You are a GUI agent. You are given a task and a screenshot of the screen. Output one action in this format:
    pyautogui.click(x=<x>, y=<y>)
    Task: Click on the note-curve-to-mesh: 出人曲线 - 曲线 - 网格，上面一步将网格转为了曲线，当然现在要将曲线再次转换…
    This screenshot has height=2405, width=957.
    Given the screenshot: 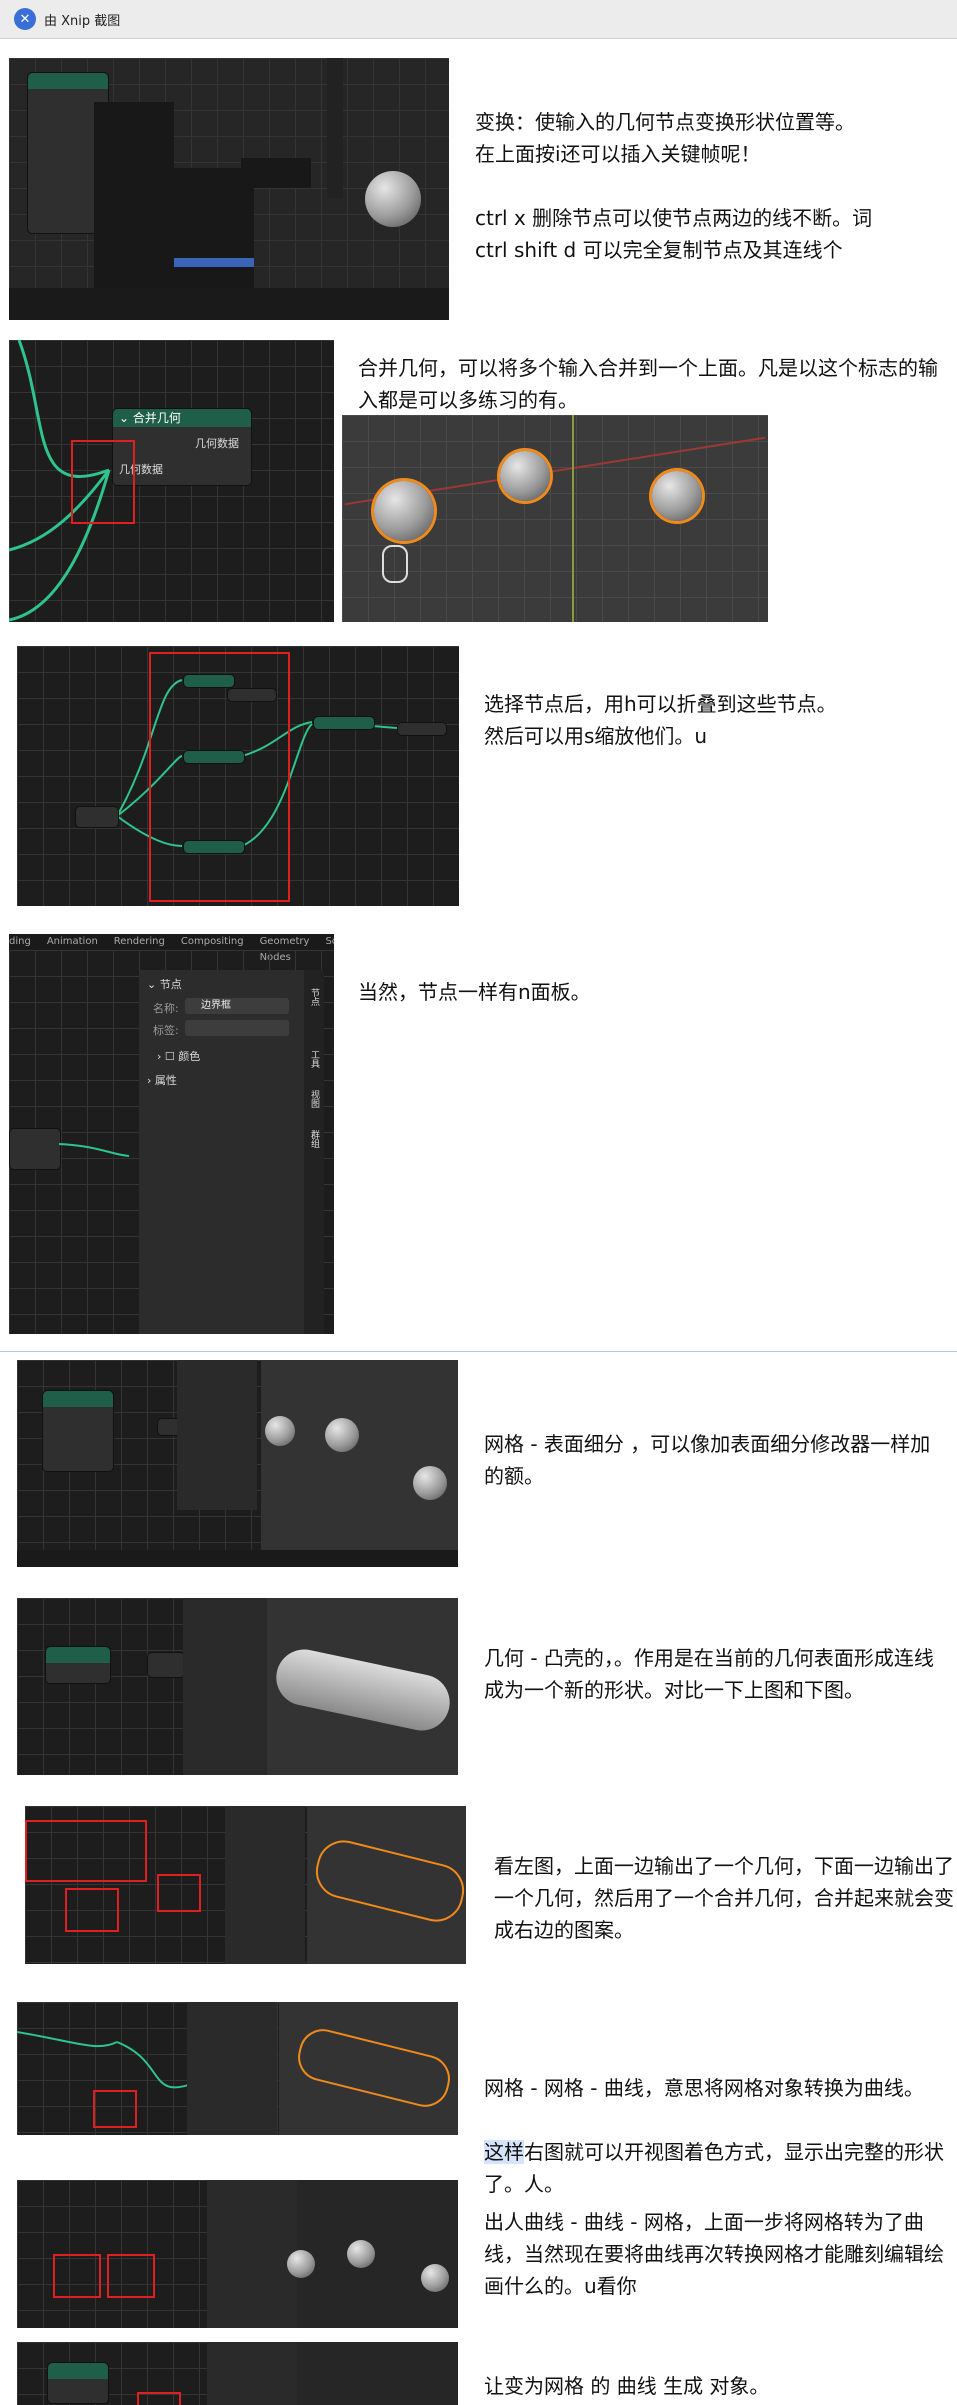 What is the action you would take?
    pyautogui.click(x=714, y=2254)
    